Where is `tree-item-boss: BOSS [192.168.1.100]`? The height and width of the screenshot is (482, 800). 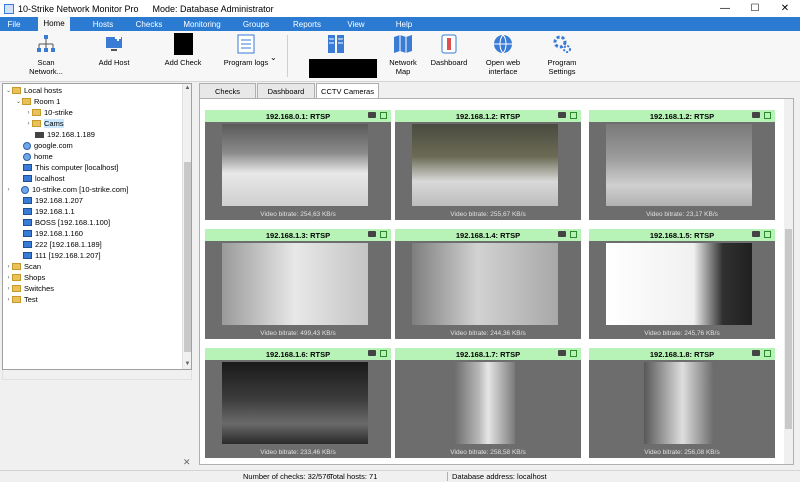
tree-item-boss: BOSS [192.168.1.100] is located at coordinates (66, 222).